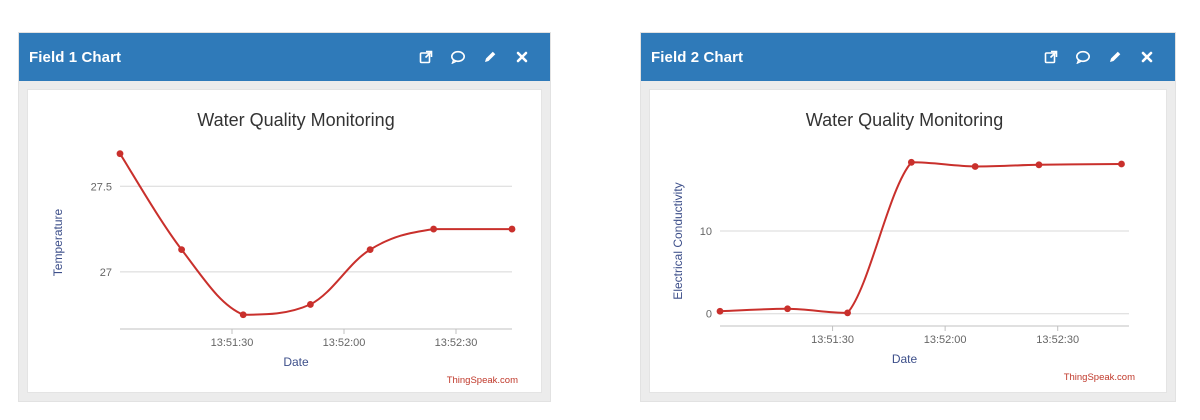 Image resolution: width=1200 pixels, height=420 pixels. Describe the element at coordinates (678, 240) in the screenshot. I see `y-axis-label: Electrical Conductivity` at that location.